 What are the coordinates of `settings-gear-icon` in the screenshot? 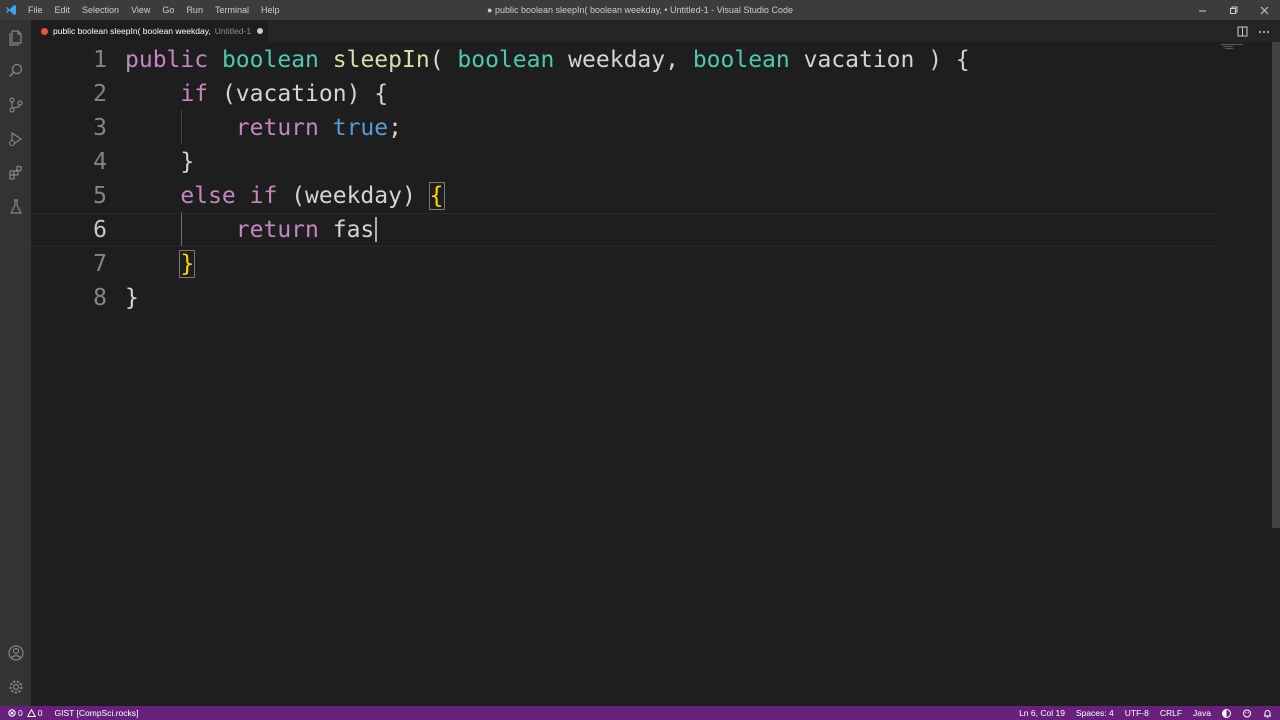 It's located at (15, 687).